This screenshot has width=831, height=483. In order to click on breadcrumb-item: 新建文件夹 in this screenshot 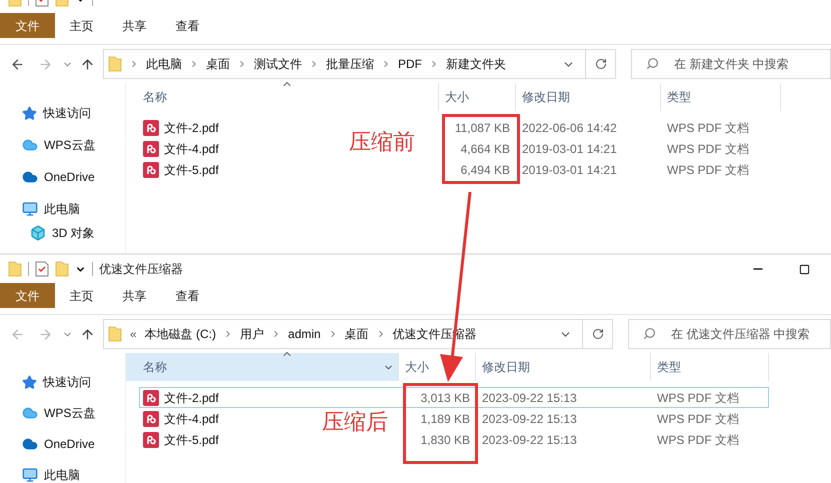, I will do `click(476, 64)`.